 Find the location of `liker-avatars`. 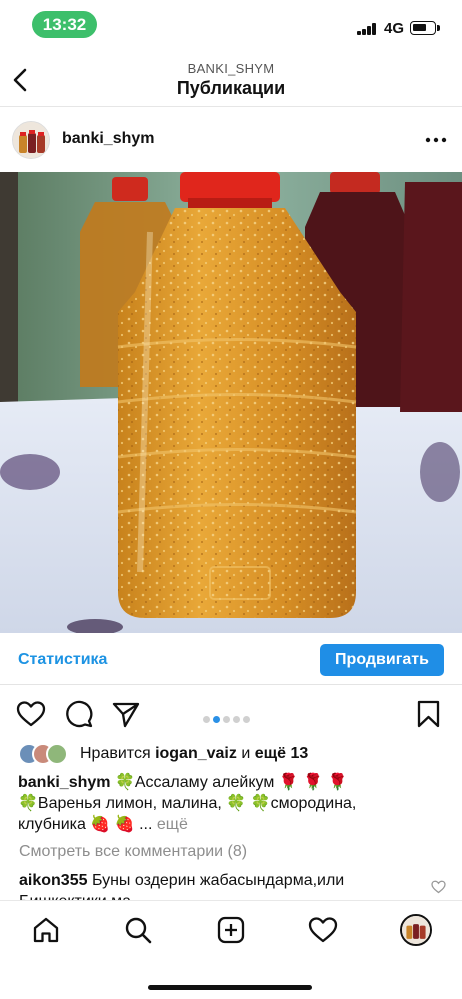

liker-avatars is located at coordinates (47, 754).